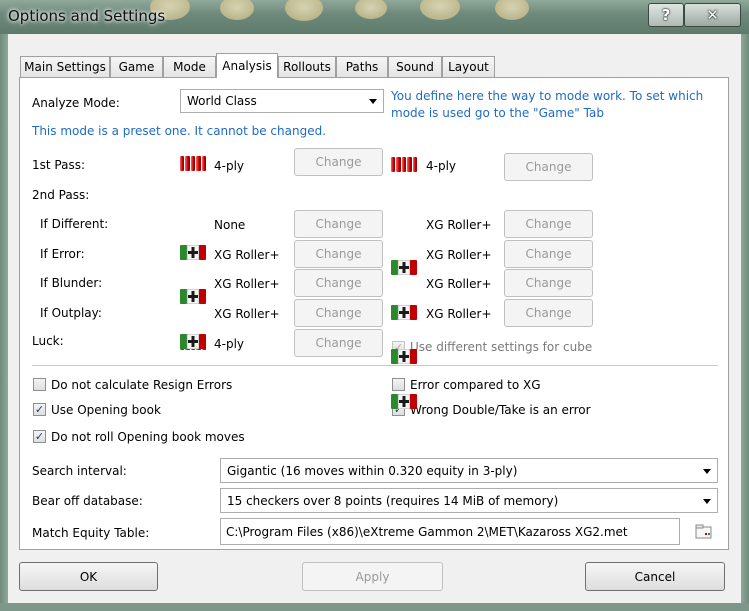 The height and width of the screenshot is (611, 749). I want to click on if-outplay-label: If Outplay:, so click(71, 313).